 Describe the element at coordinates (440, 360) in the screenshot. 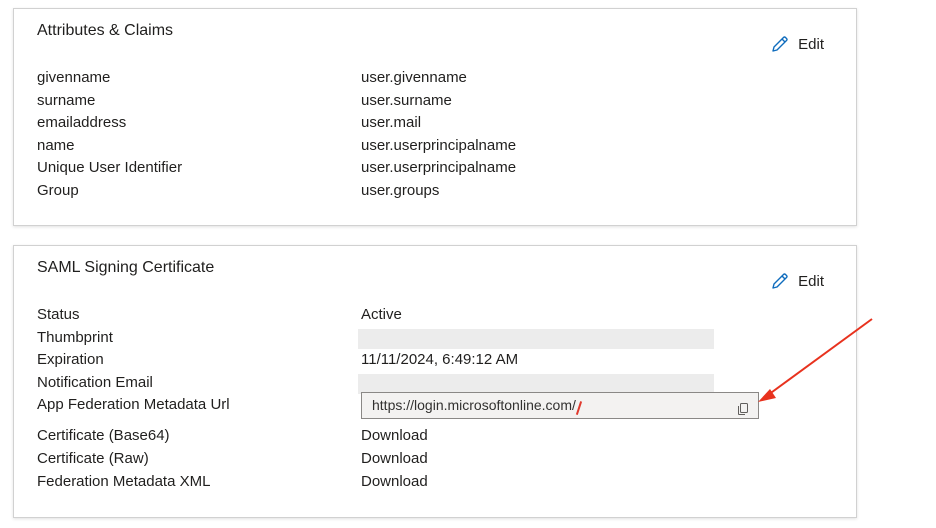

I see `expiration-value: 11/11/2024, 6:49:12 AM` at that location.